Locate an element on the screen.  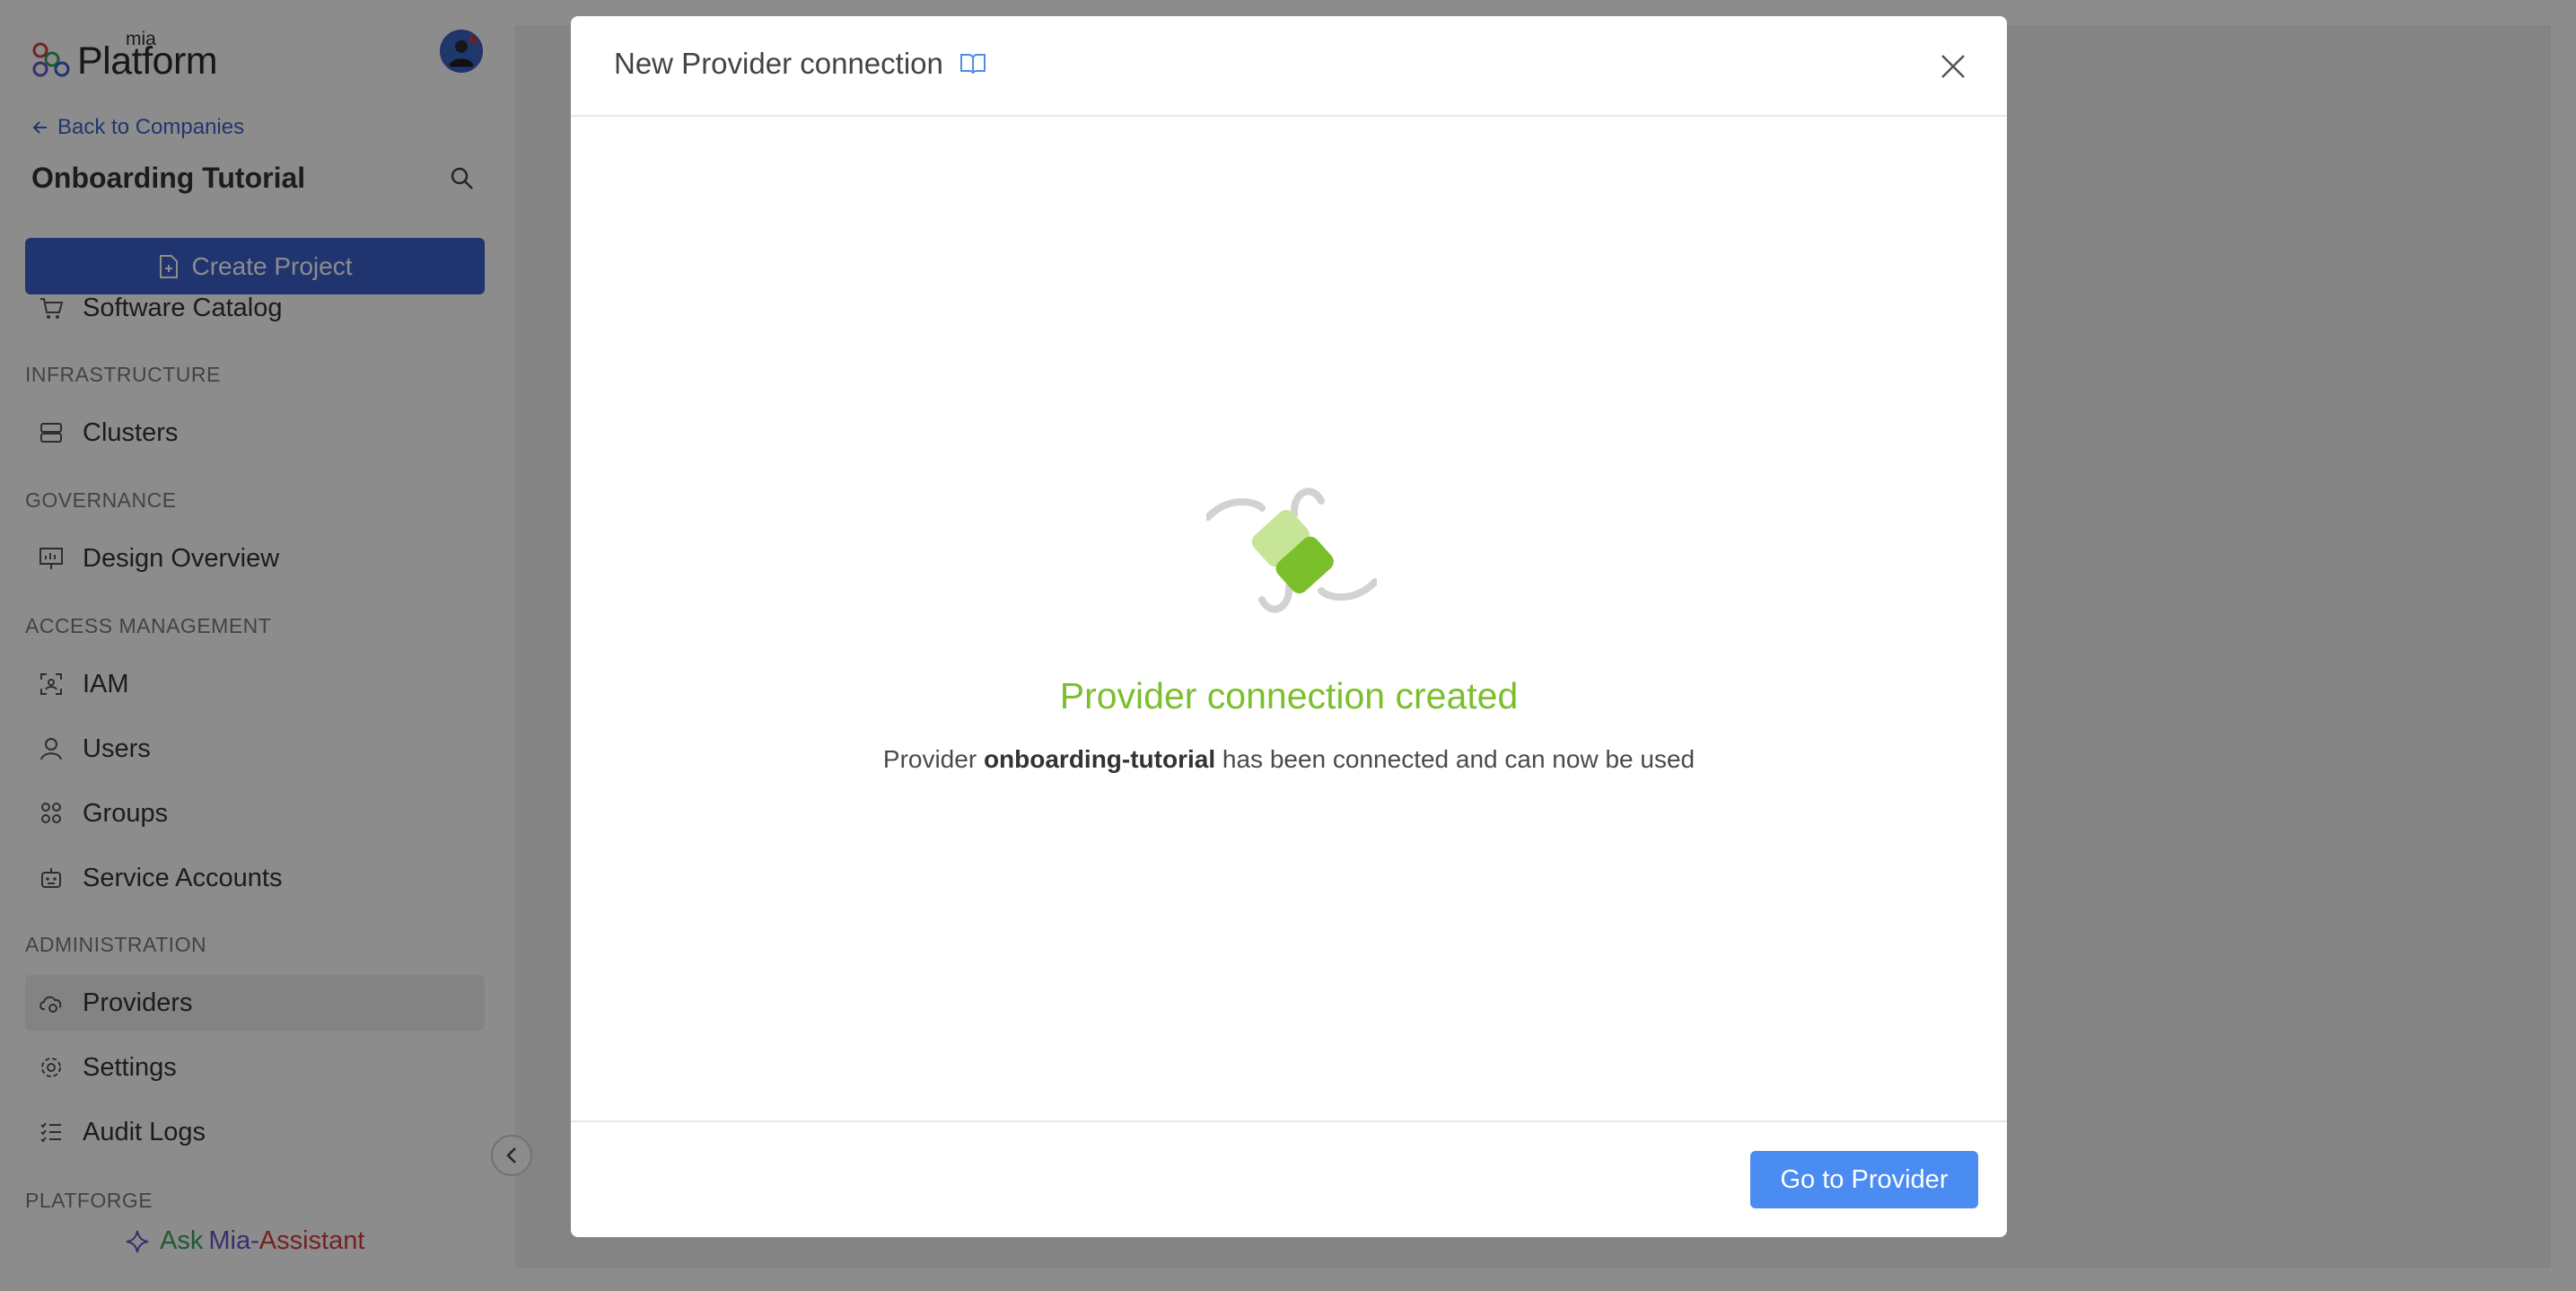
provider-name: onboarding-tutorial is located at coordinates (1099, 759).